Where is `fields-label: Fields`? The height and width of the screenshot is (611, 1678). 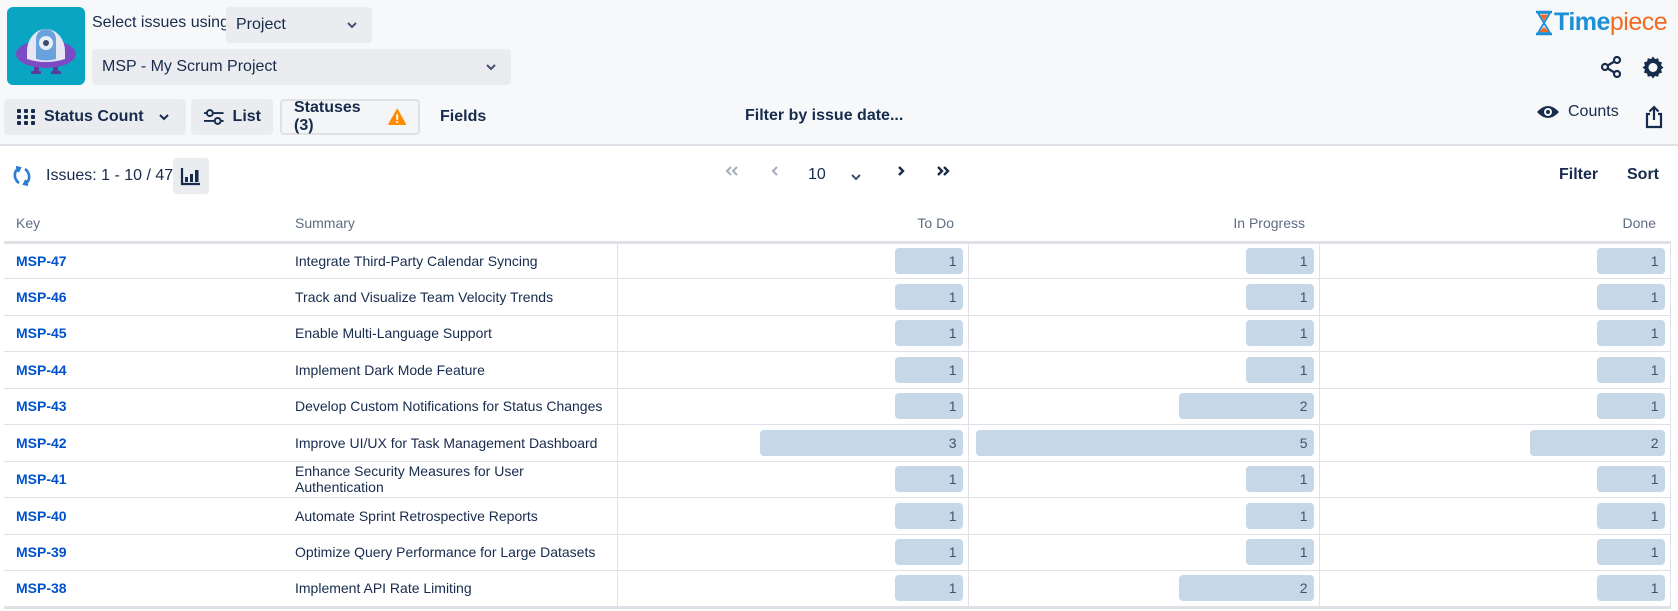 fields-label: Fields is located at coordinates (463, 116).